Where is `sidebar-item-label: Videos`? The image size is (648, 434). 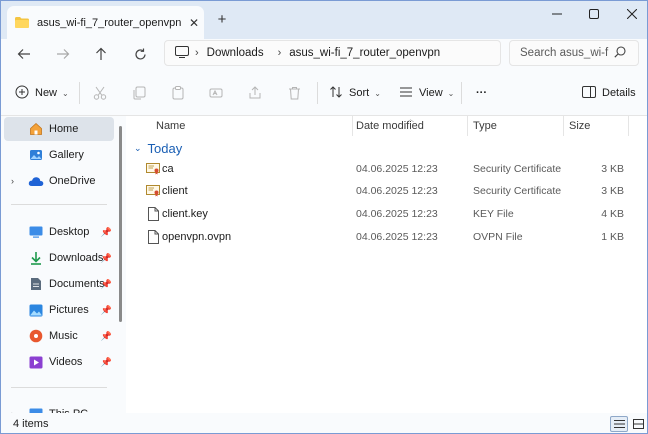 sidebar-item-label: Videos is located at coordinates (66, 362).